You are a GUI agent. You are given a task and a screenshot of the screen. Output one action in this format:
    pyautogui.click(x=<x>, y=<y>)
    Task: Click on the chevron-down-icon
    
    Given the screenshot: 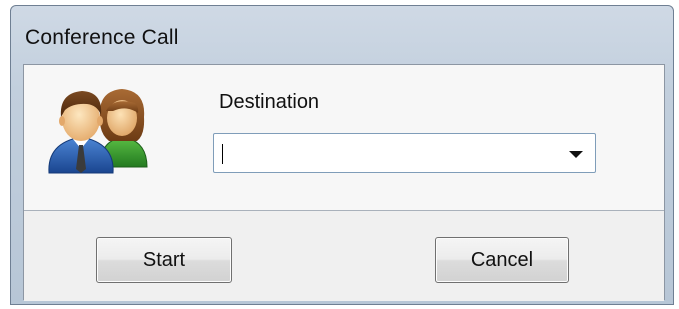 What is the action you would take?
    pyautogui.click(x=576, y=153)
    